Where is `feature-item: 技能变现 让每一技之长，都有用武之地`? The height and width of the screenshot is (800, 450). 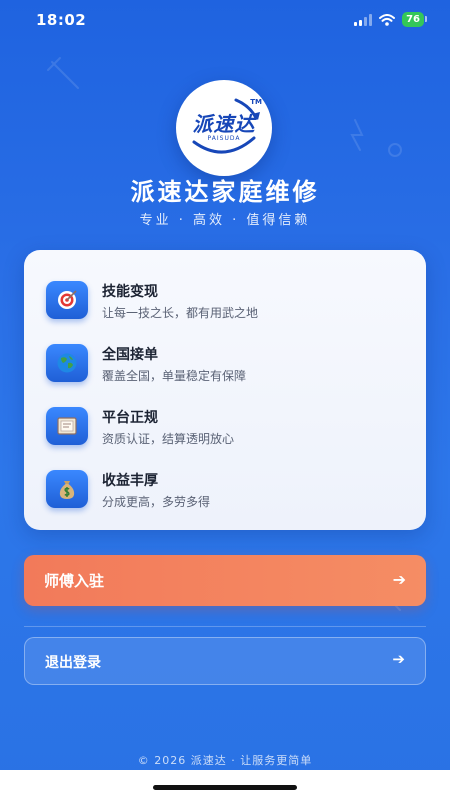 feature-item: 技能变现 让每一技之长，都有用武之地 is located at coordinates (226, 298).